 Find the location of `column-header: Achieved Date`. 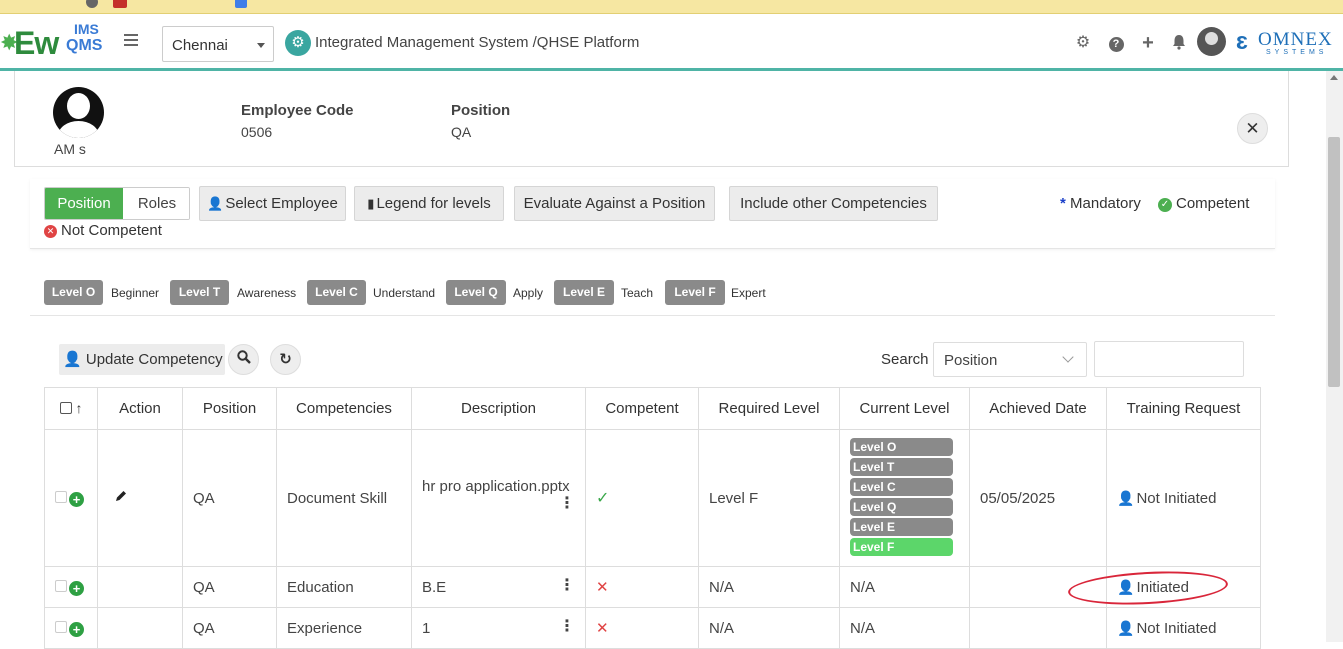

column-header: Achieved Date is located at coordinates (1038, 408).